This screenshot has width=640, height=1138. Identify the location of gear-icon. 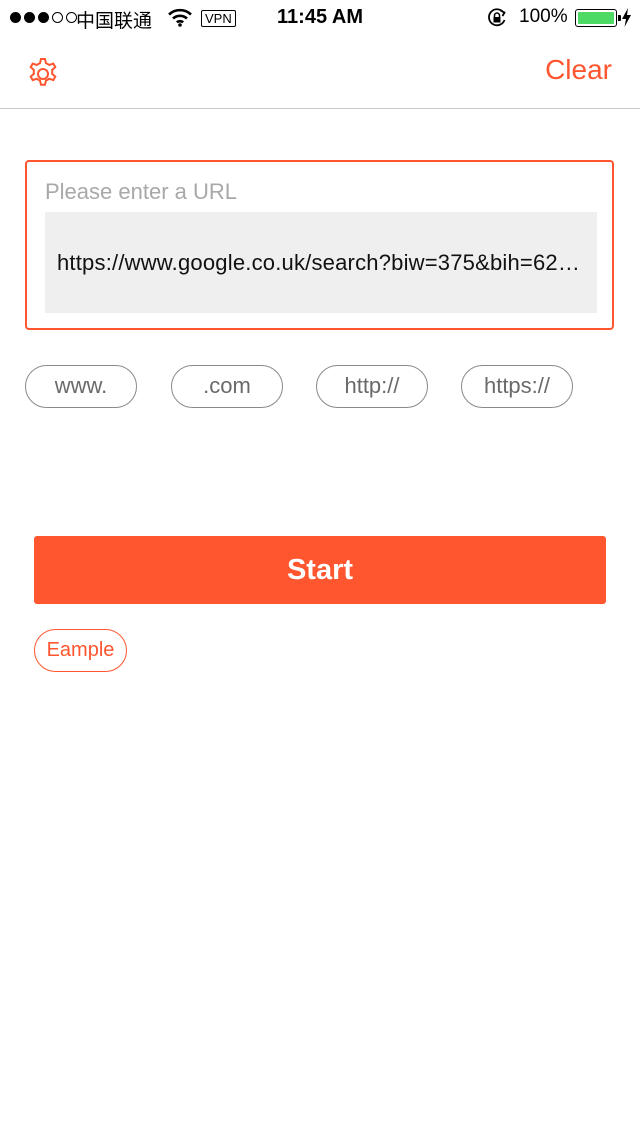
(43, 72).